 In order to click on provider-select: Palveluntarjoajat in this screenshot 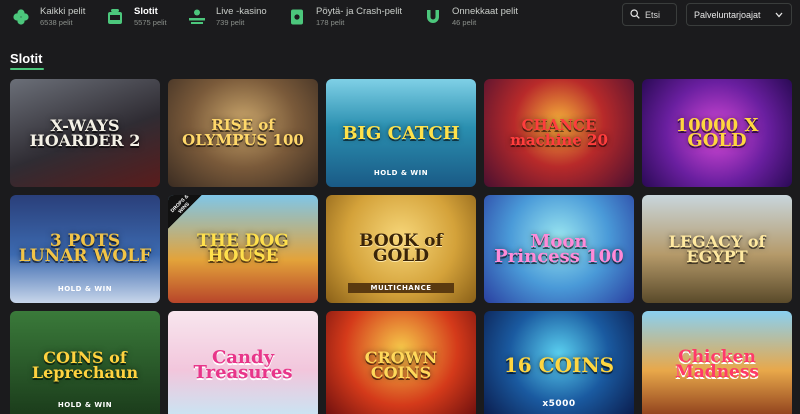, I will do `click(739, 14)`.